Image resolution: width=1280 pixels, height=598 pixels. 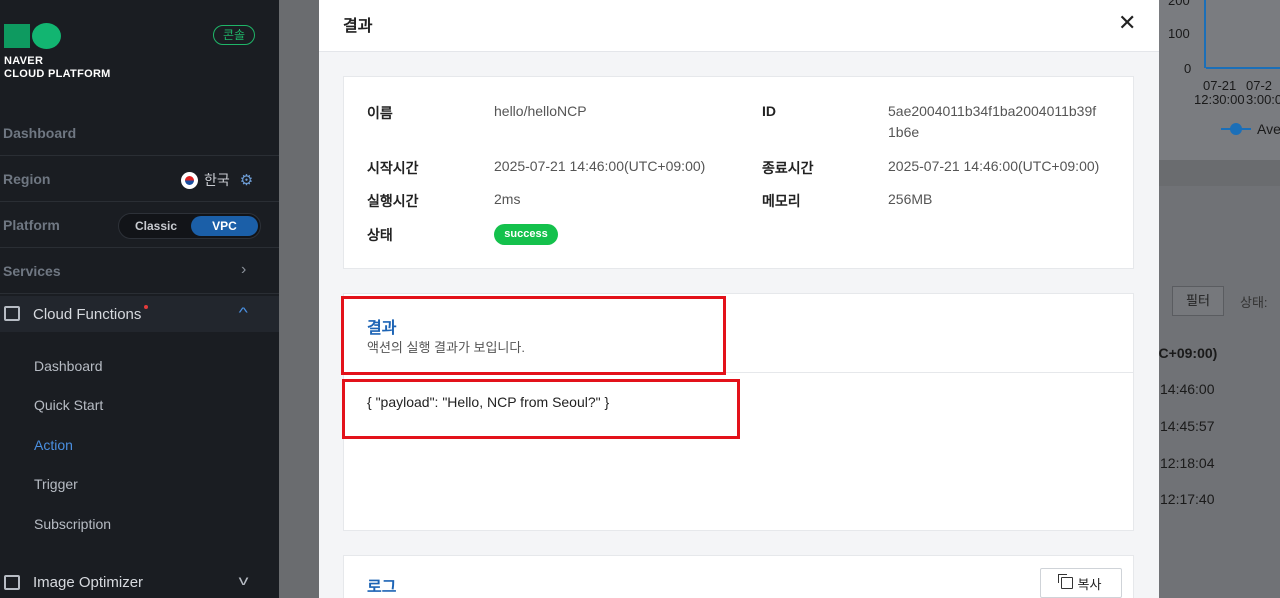 What do you see at coordinates (1220, 85) in the screenshot?
I see `chart-x-tick-date: 07-21` at bounding box center [1220, 85].